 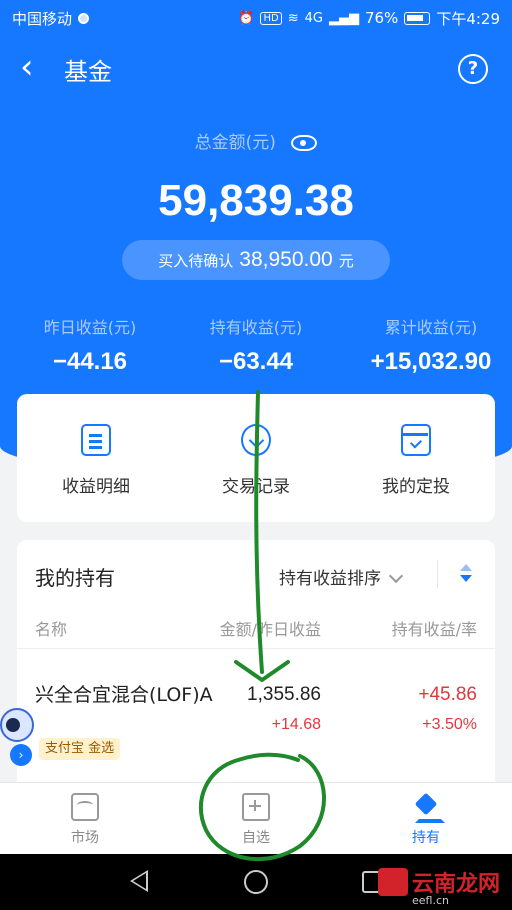 I want to click on hd-icon: HD, so click(x=271, y=18).